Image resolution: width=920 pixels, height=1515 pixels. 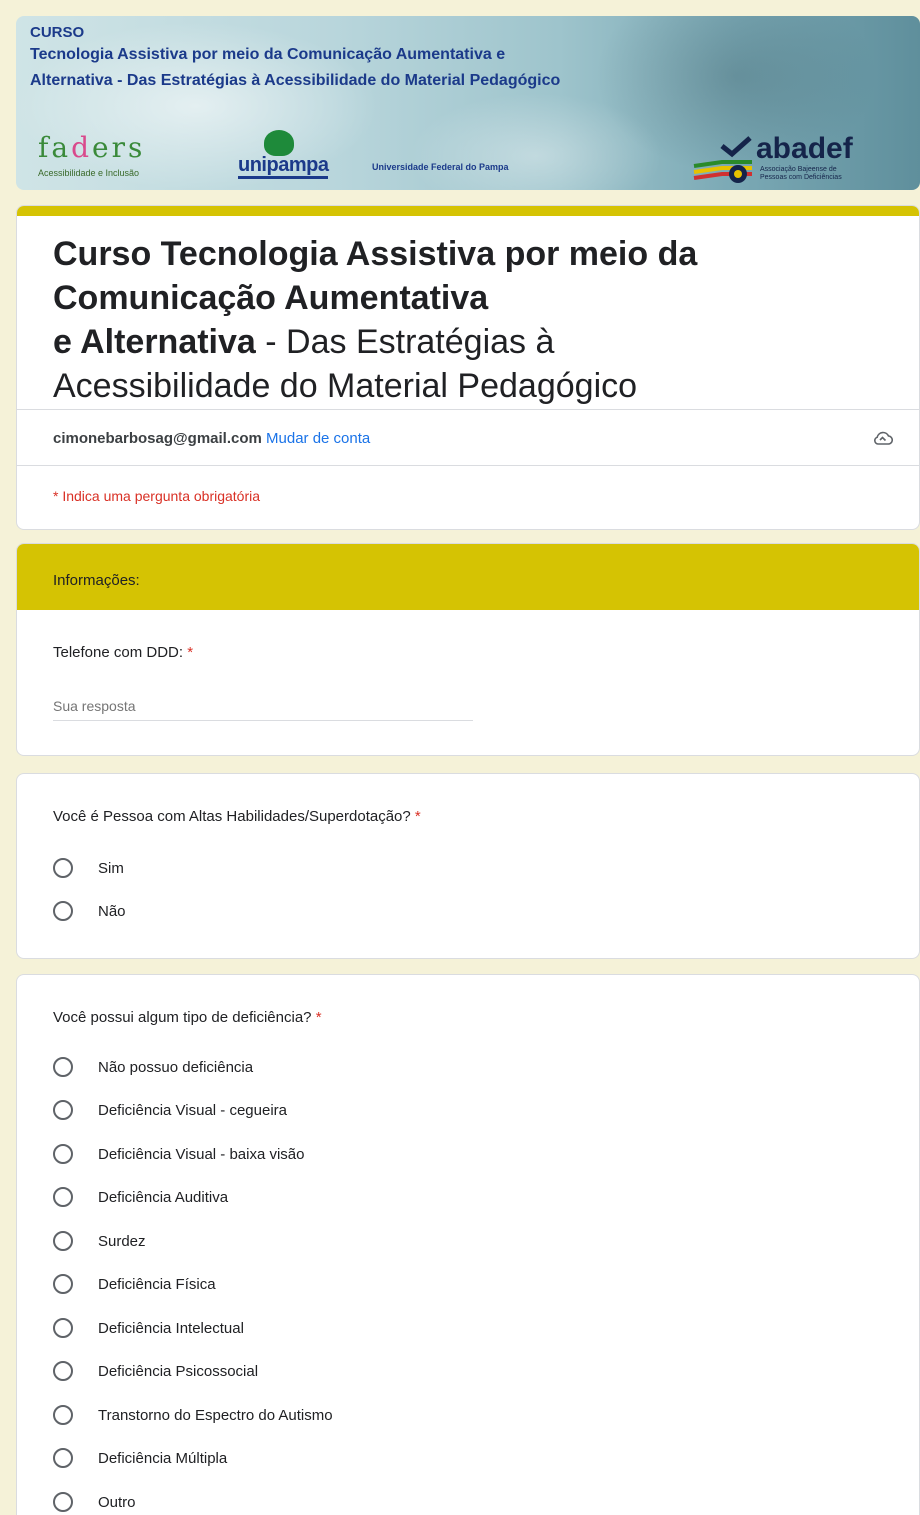 I want to click on radio-option: Deficiência Física, so click(x=134, y=1284).